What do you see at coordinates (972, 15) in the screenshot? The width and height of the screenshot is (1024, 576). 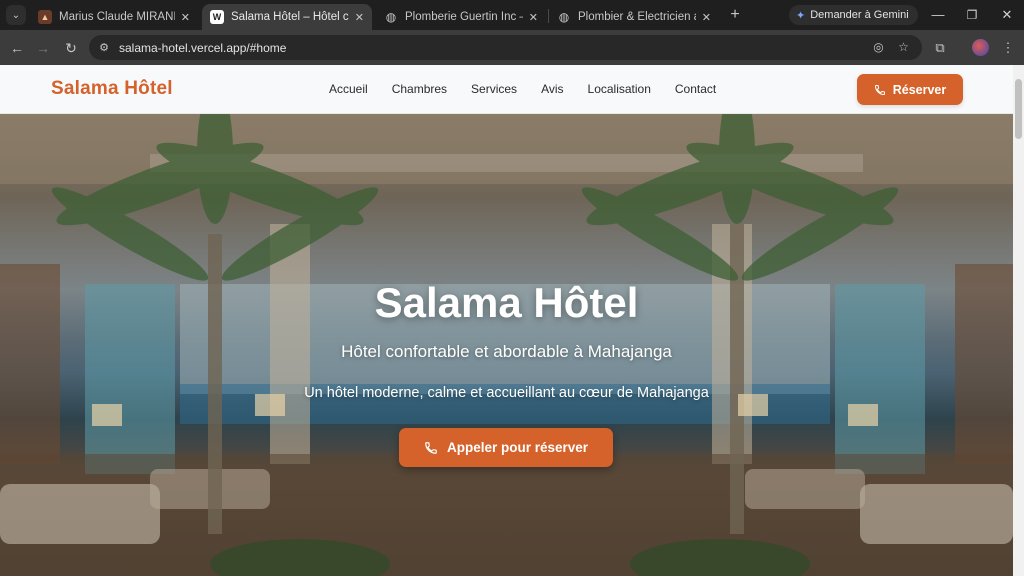 I see `restore-icon: ❐` at bounding box center [972, 15].